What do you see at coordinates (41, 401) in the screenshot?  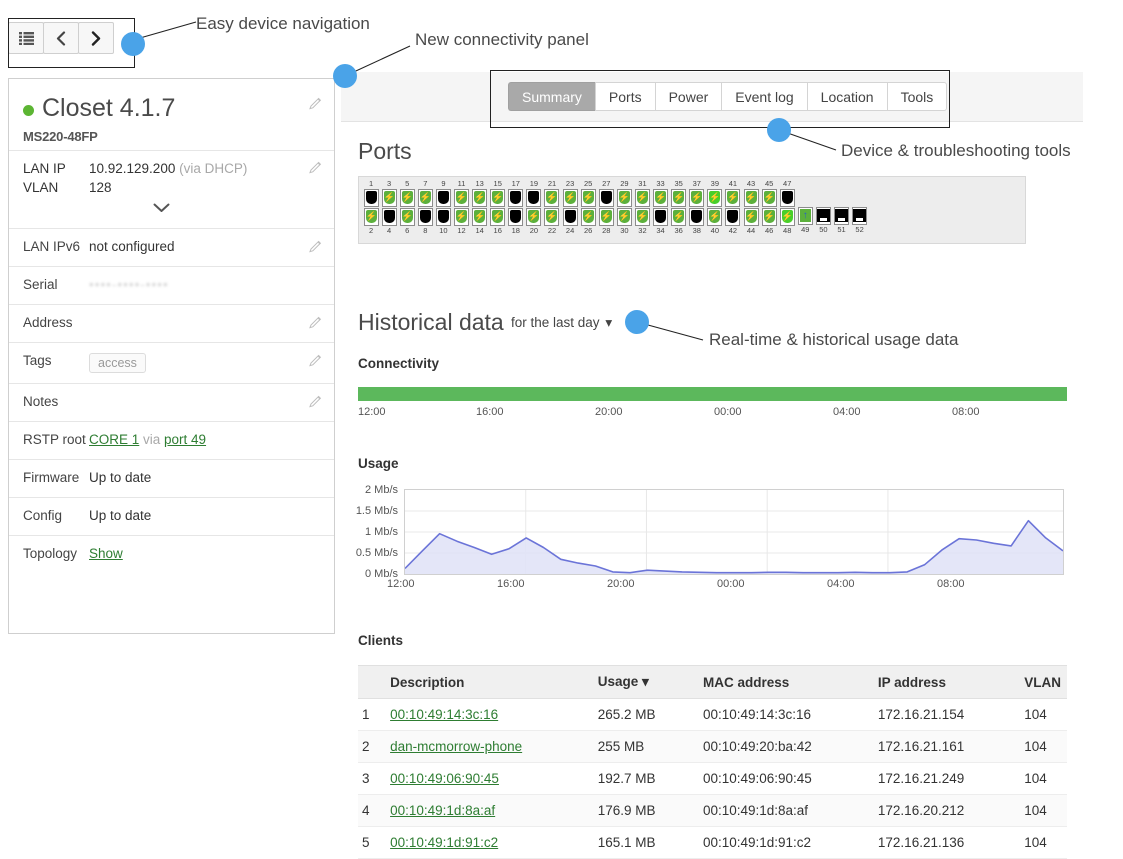 I see `row-label: Notes` at bounding box center [41, 401].